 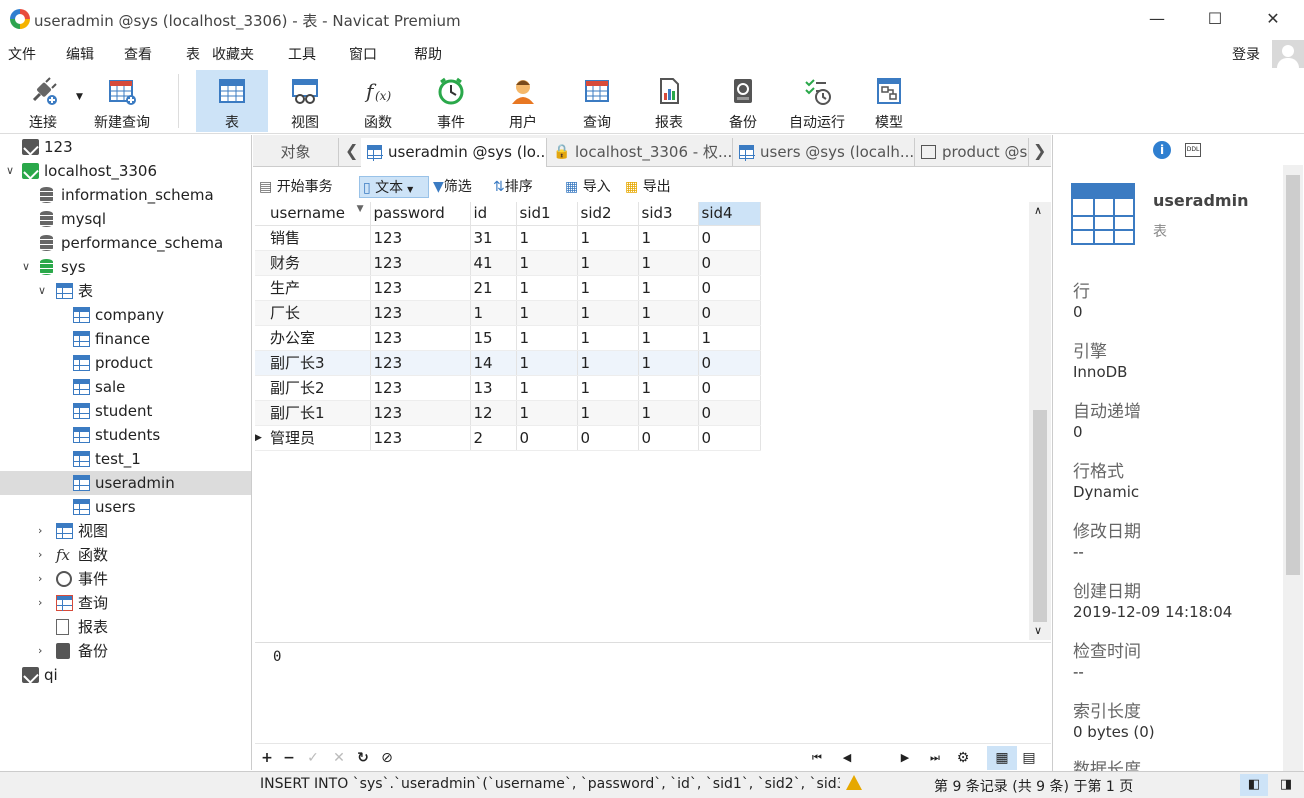 I want to click on delete-record-button: −, so click(x=289, y=758).